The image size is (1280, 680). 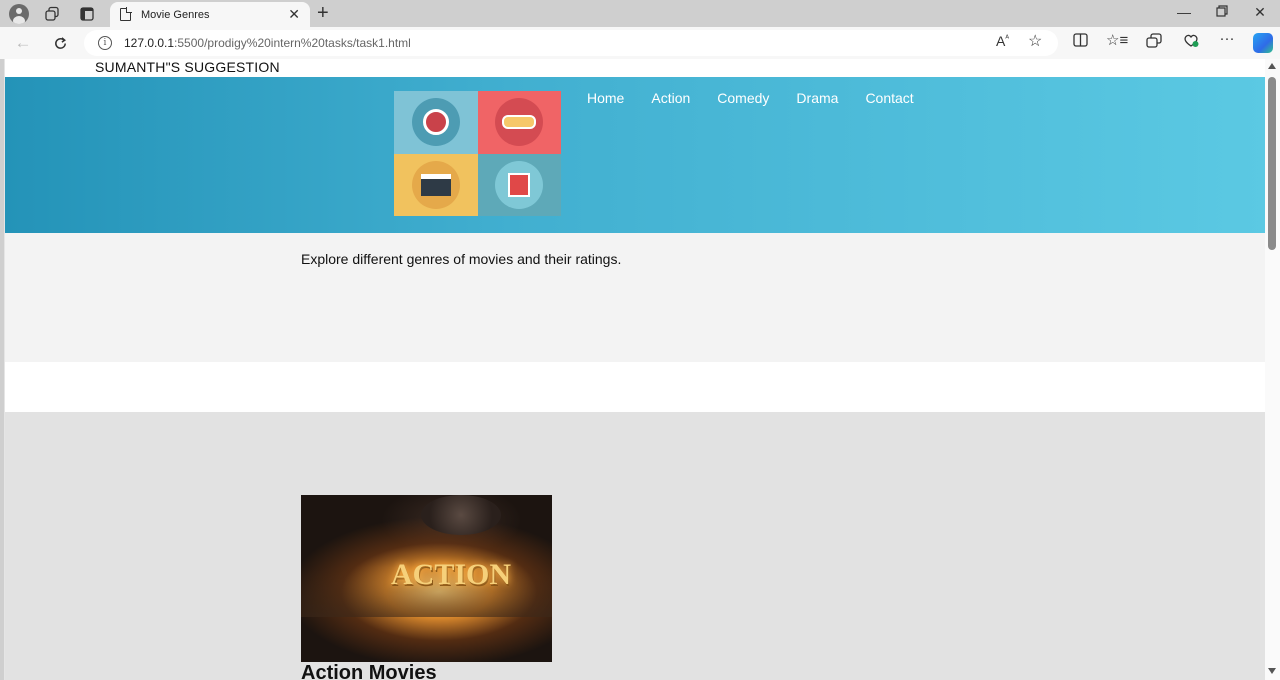 I want to click on nav-link-home: Home, so click(x=605, y=98).